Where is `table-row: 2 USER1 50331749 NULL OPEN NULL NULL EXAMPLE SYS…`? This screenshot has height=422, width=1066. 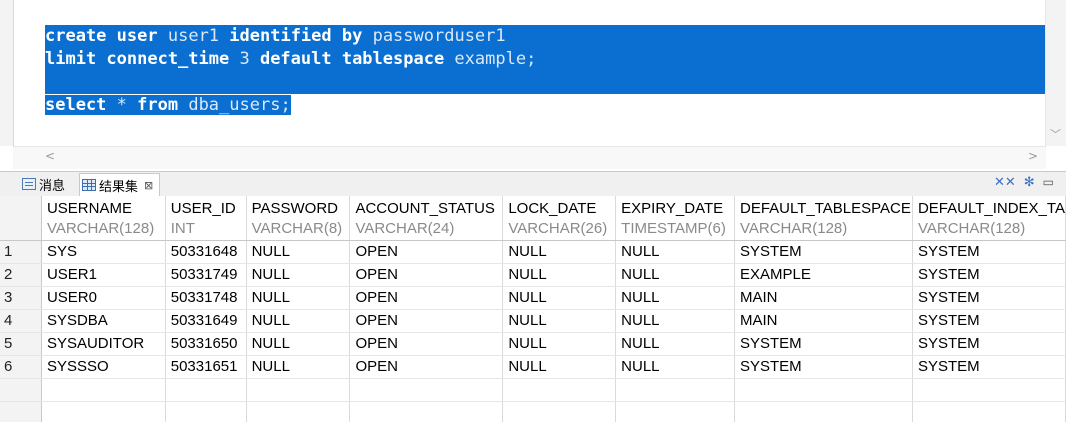
table-row: 2 USER1 50331749 NULL OPEN NULL NULL EXAMPLE SYS… is located at coordinates (533, 275).